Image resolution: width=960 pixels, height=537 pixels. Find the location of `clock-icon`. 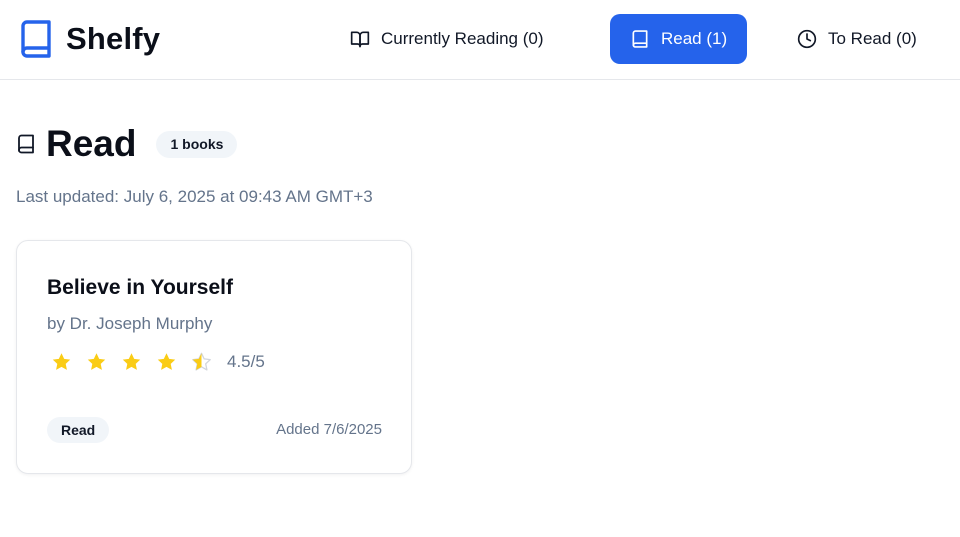

clock-icon is located at coordinates (807, 39).